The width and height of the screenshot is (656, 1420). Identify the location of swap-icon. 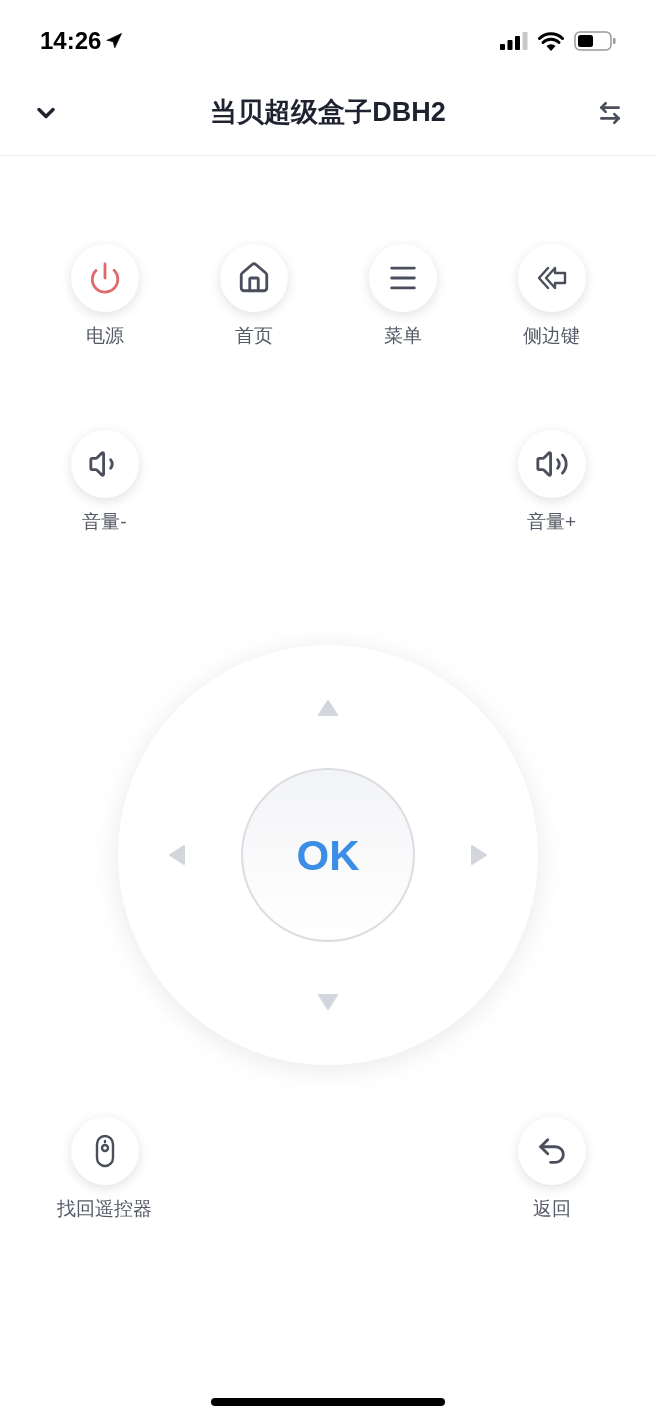
(610, 112).